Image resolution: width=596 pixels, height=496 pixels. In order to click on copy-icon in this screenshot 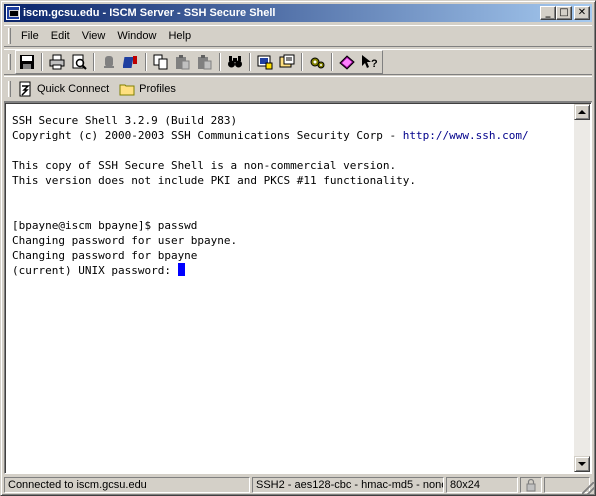, I will do `click(160, 62)`.